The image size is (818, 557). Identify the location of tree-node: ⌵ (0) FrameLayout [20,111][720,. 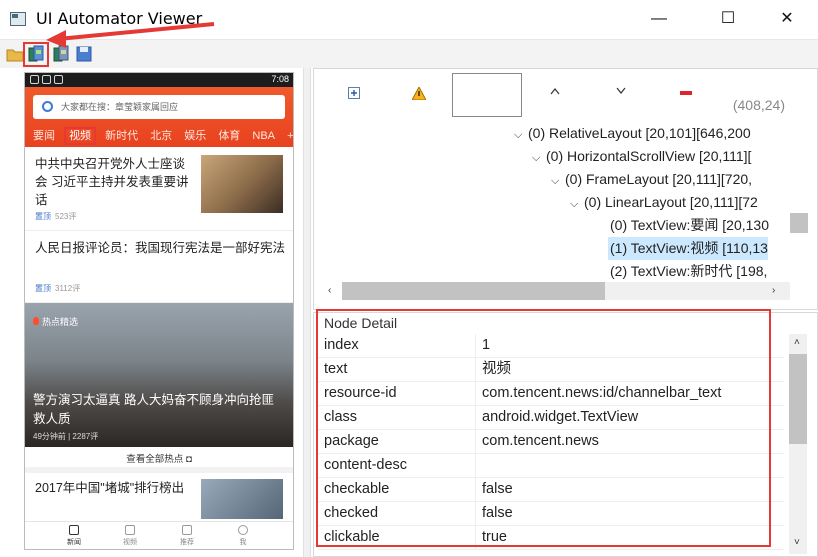
(651, 179).